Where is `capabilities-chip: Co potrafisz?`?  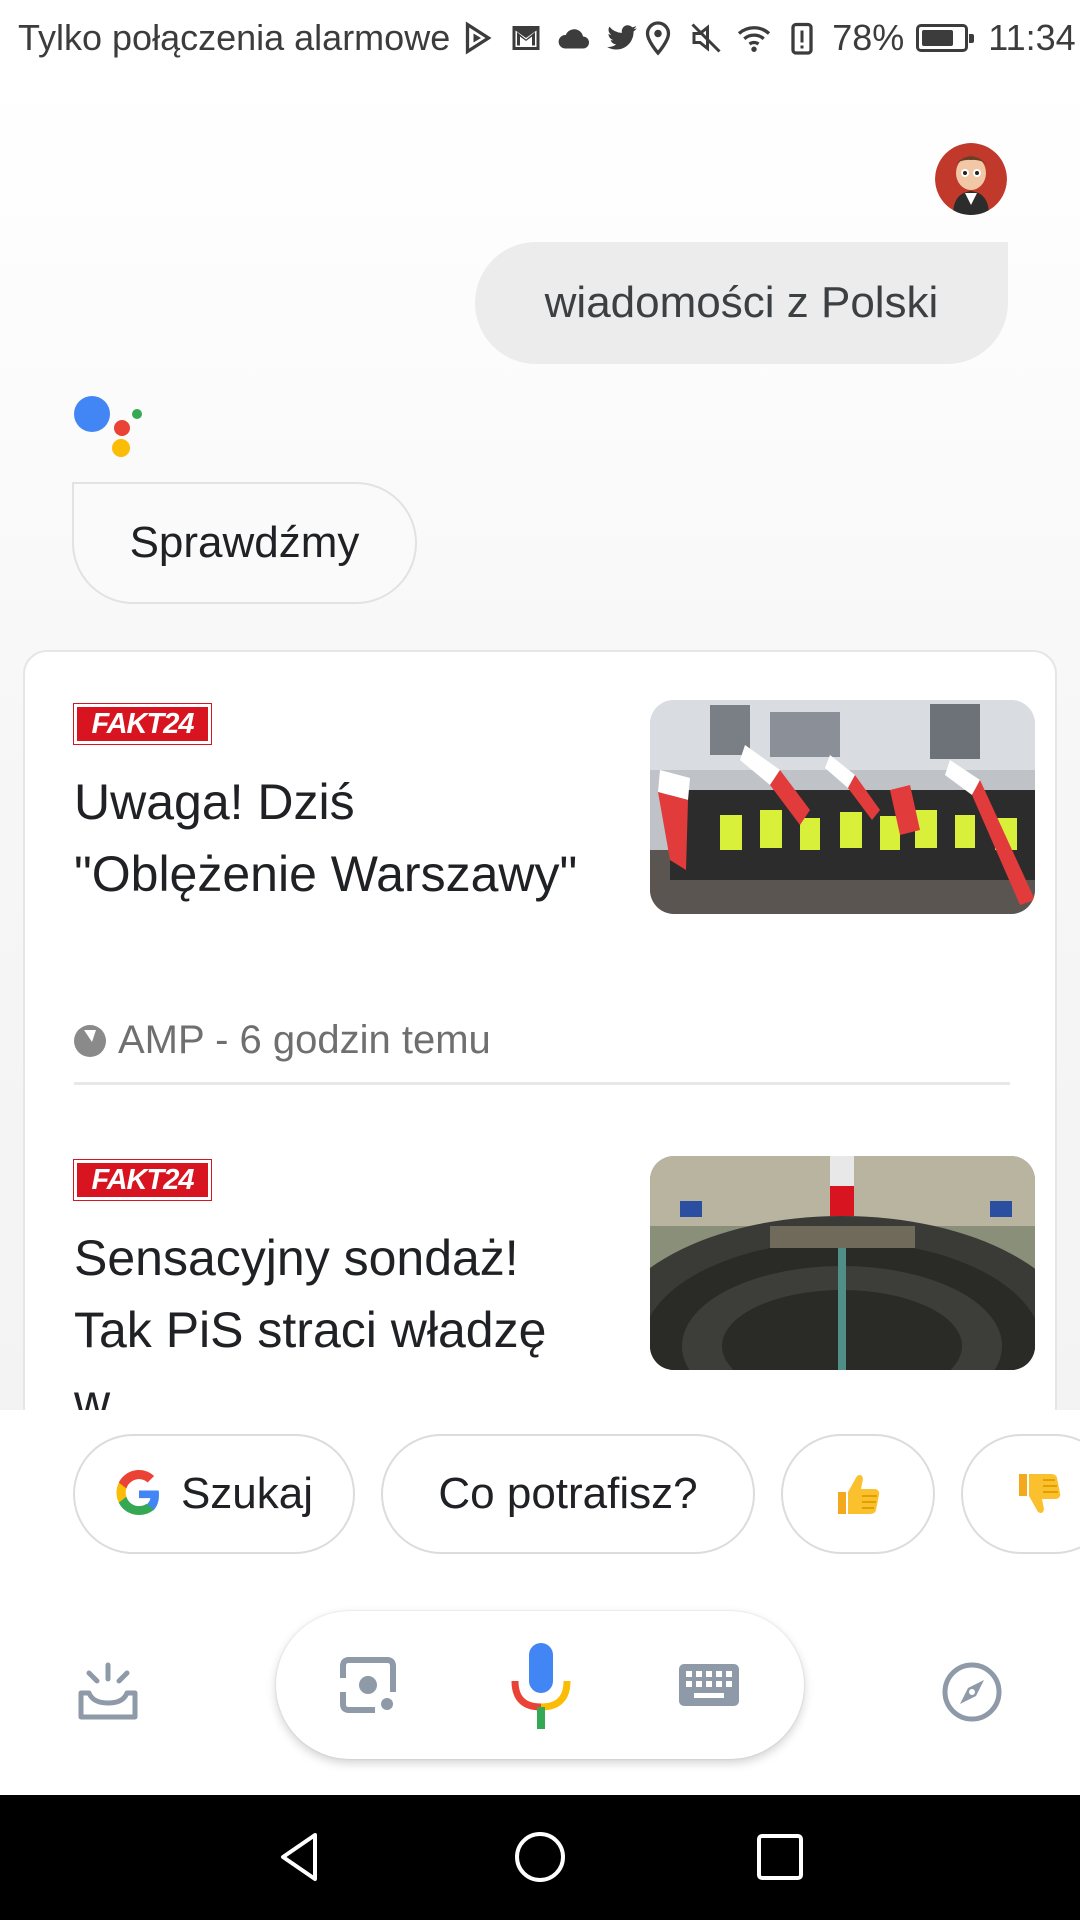
capabilities-chip: Co potrafisz? is located at coordinates (568, 1494).